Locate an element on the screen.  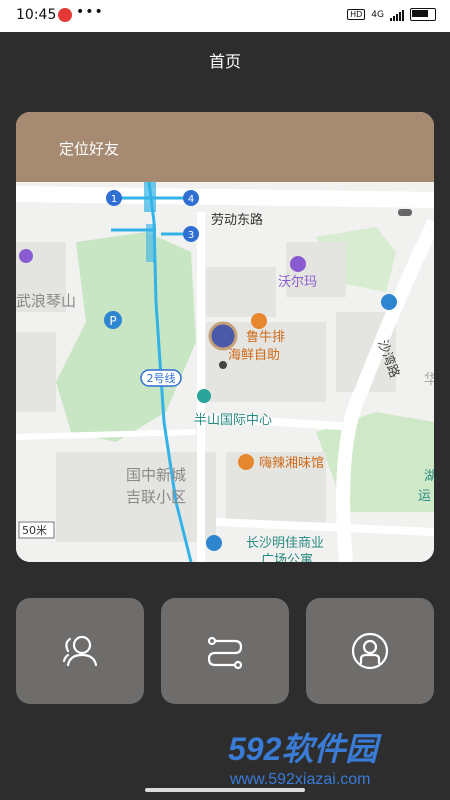
hd-badge: HD is located at coordinates (356, 14).